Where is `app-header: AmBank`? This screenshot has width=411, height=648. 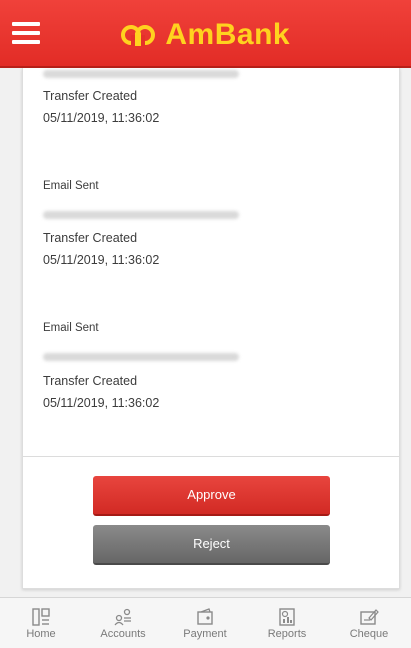 app-header: AmBank is located at coordinates (205, 34).